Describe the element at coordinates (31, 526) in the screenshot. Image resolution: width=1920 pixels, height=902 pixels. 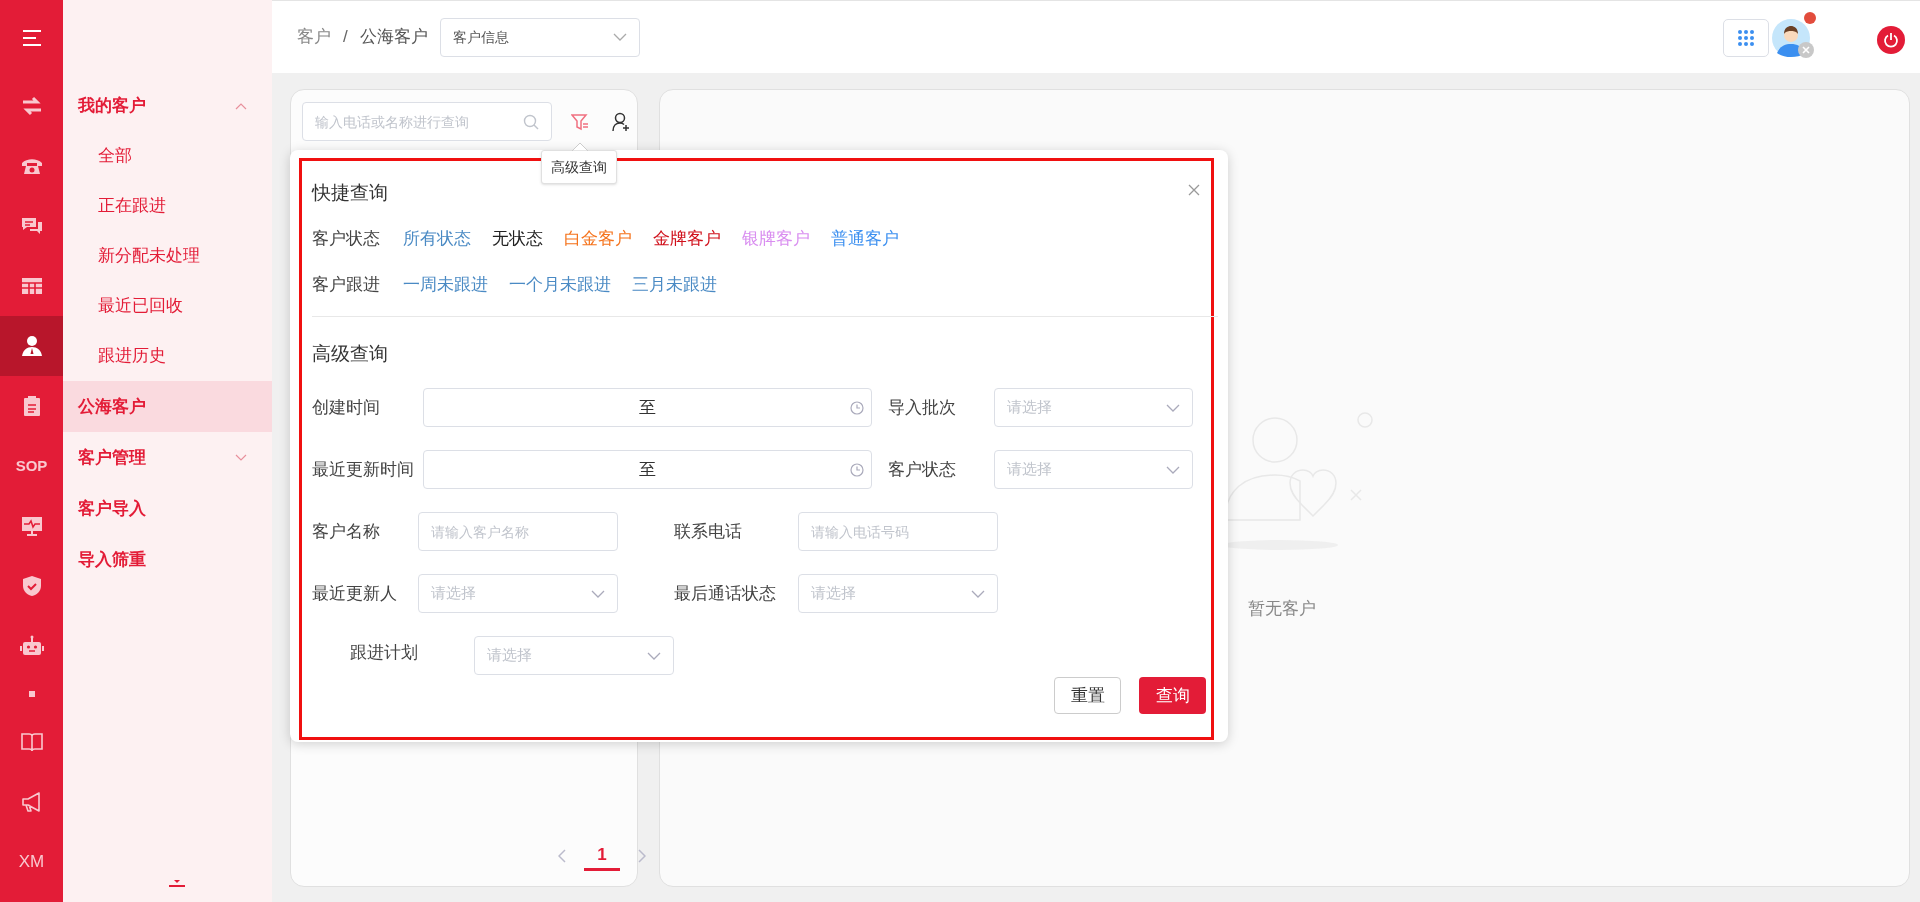
I see `monitor-pulse-icon` at that location.